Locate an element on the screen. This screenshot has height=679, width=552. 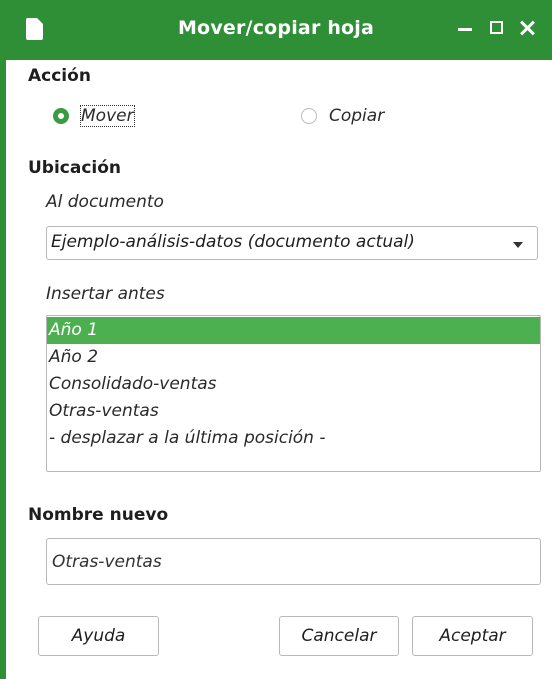
list-item: Año 2 is located at coordinates (293, 357).